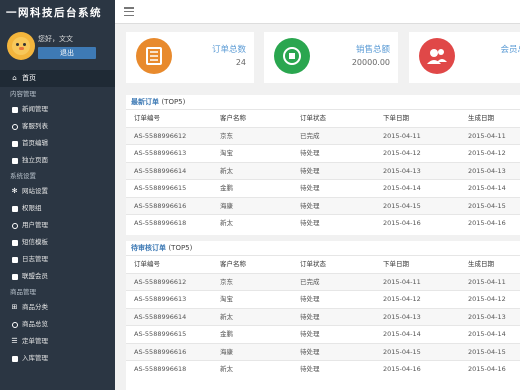 This screenshot has height=390, width=520. Describe the element at coordinates (14, 358) in the screenshot. I see `inbox-icon` at that location.